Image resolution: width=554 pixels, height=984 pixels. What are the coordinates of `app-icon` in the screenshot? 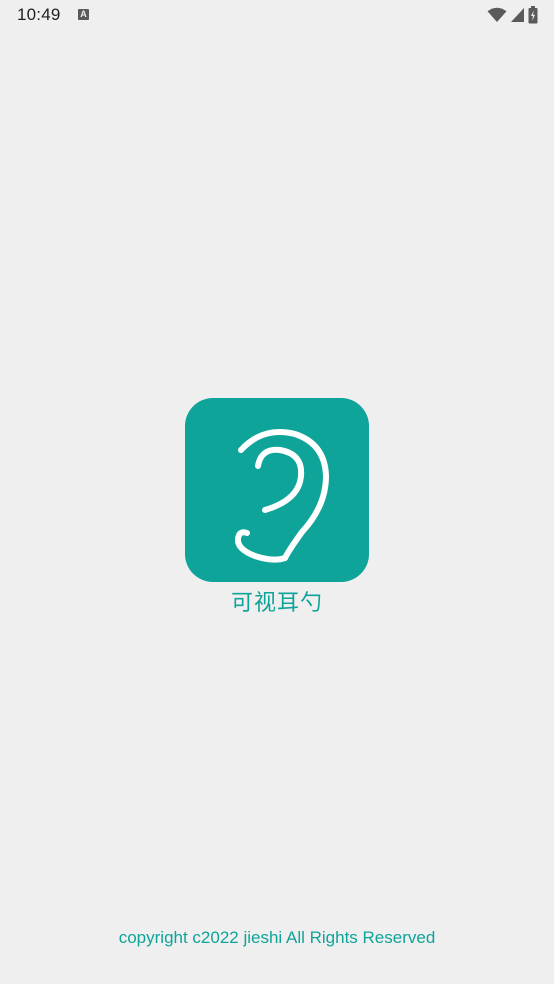 It's located at (277, 490).